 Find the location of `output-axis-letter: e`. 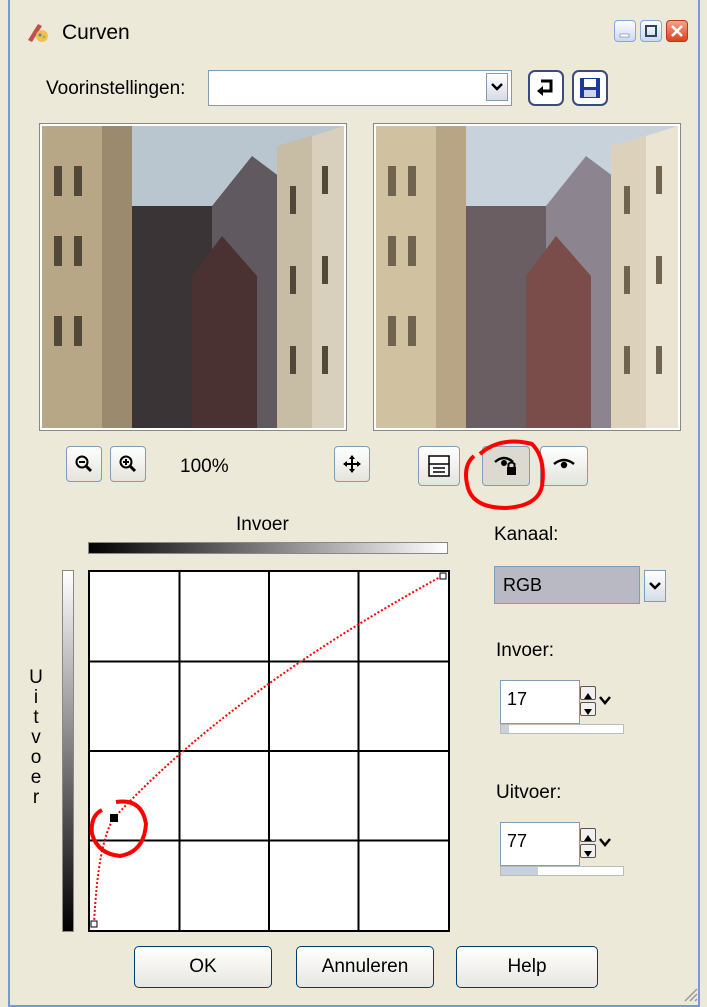

output-axis-letter: e is located at coordinates (36, 777).